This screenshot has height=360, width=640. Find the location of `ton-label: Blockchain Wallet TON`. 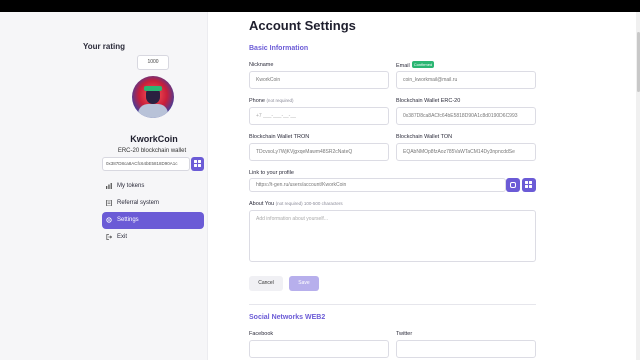

ton-label: Blockchain Wallet TON is located at coordinates (424, 137).